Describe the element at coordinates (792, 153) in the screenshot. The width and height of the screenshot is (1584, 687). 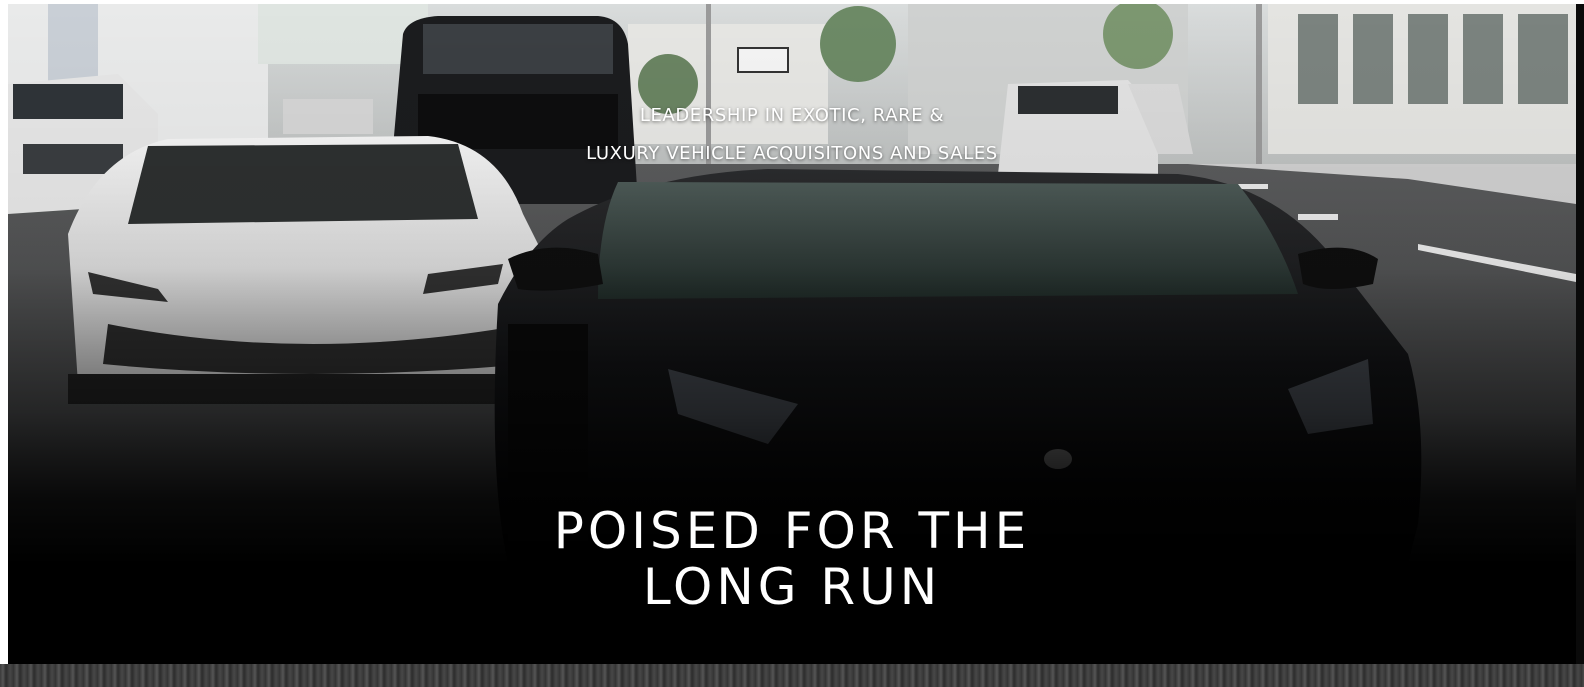
I see `hero-tagline-line-2: LUXURY VEHICLE ACQUISITONS AND SALES` at that location.